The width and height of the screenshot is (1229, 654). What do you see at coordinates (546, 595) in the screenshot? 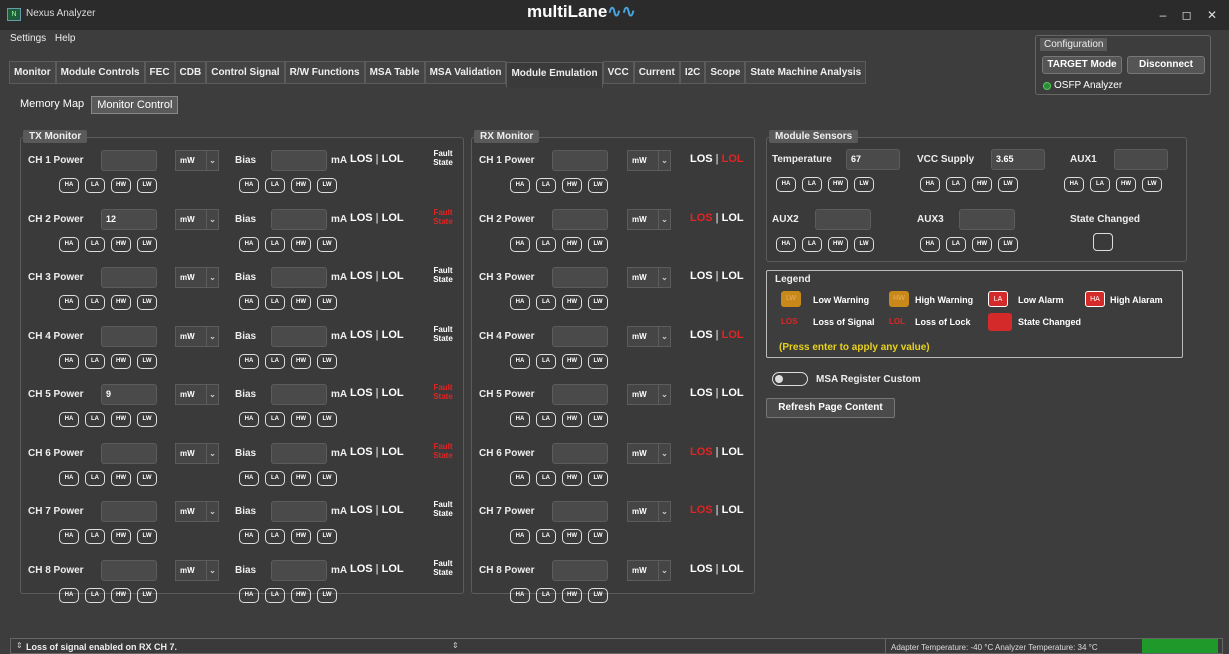
I see `rx-ch8-power-la-chip: LA` at bounding box center [546, 595].